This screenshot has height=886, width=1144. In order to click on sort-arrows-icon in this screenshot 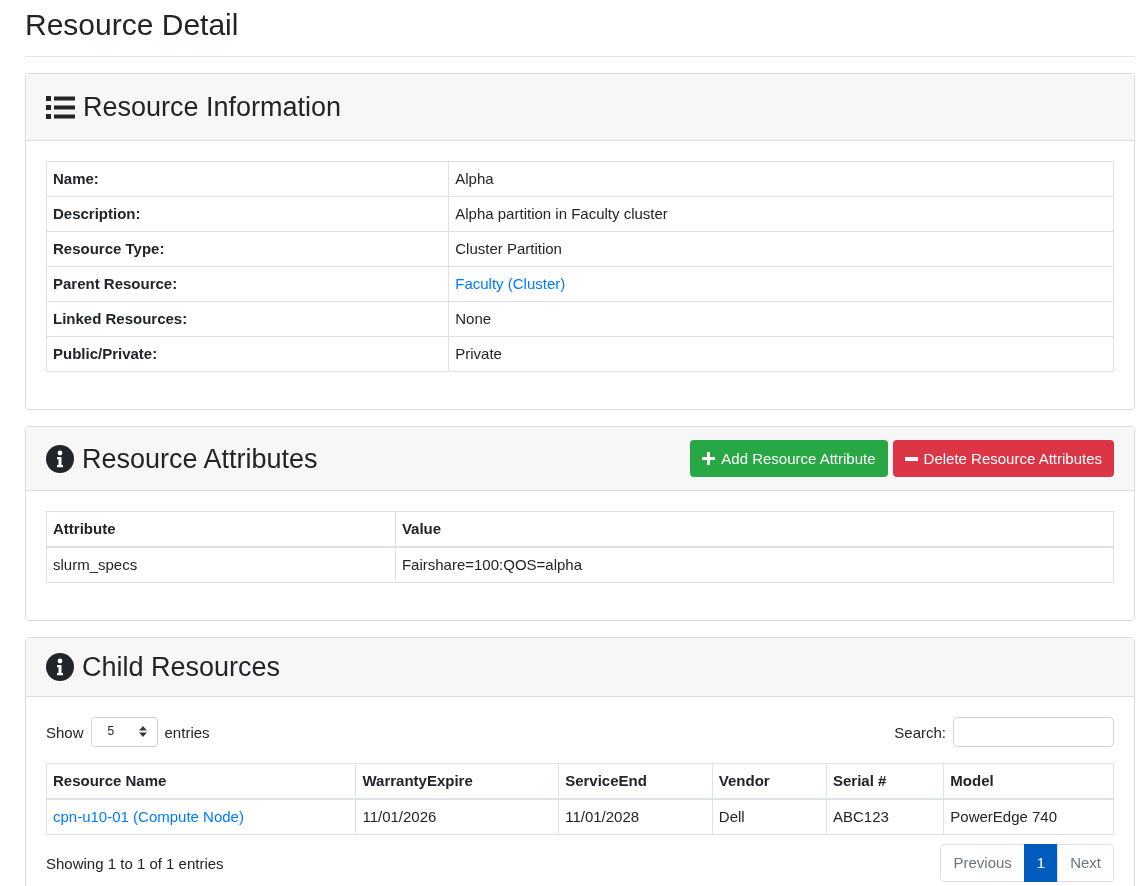, I will do `click(142, 731)`.